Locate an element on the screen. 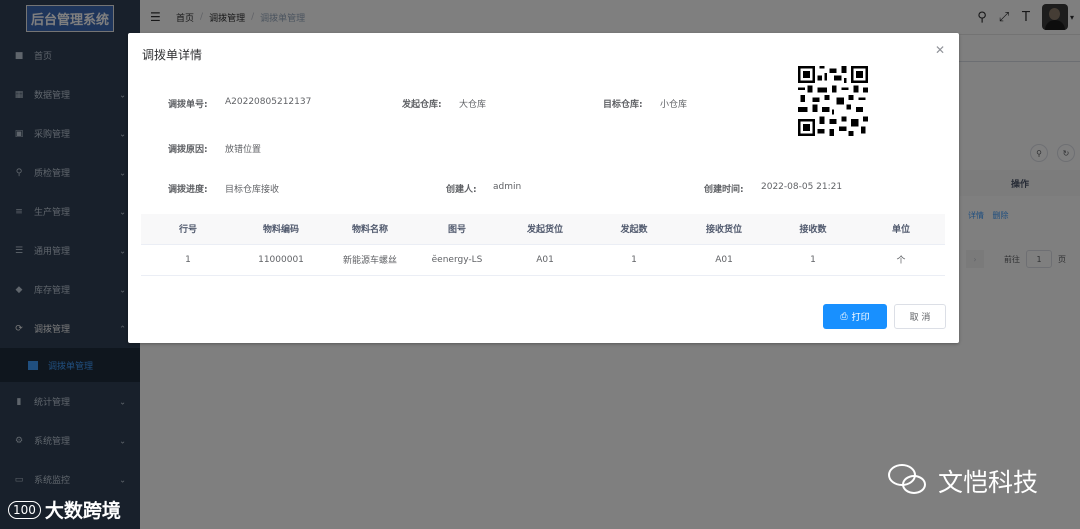  col-to-location: 接收货位 is located at coordinates (724, 229).